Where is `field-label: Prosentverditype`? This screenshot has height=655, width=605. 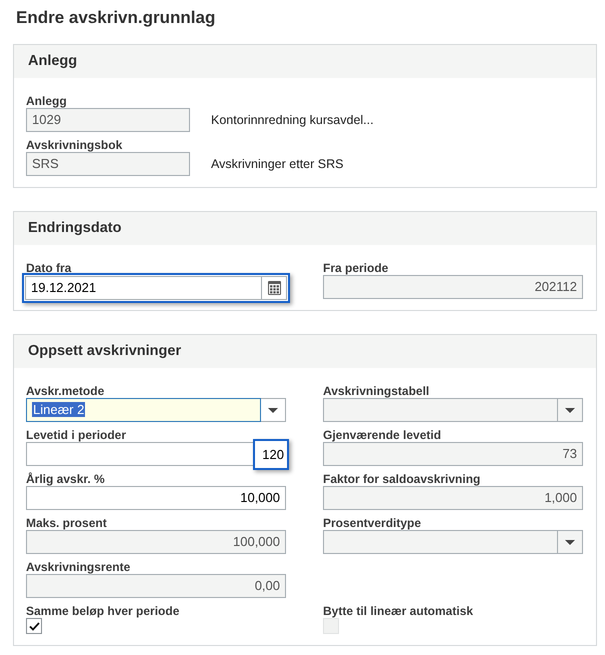
field-label: Prosentverditype is located at coordinates (372, 523).